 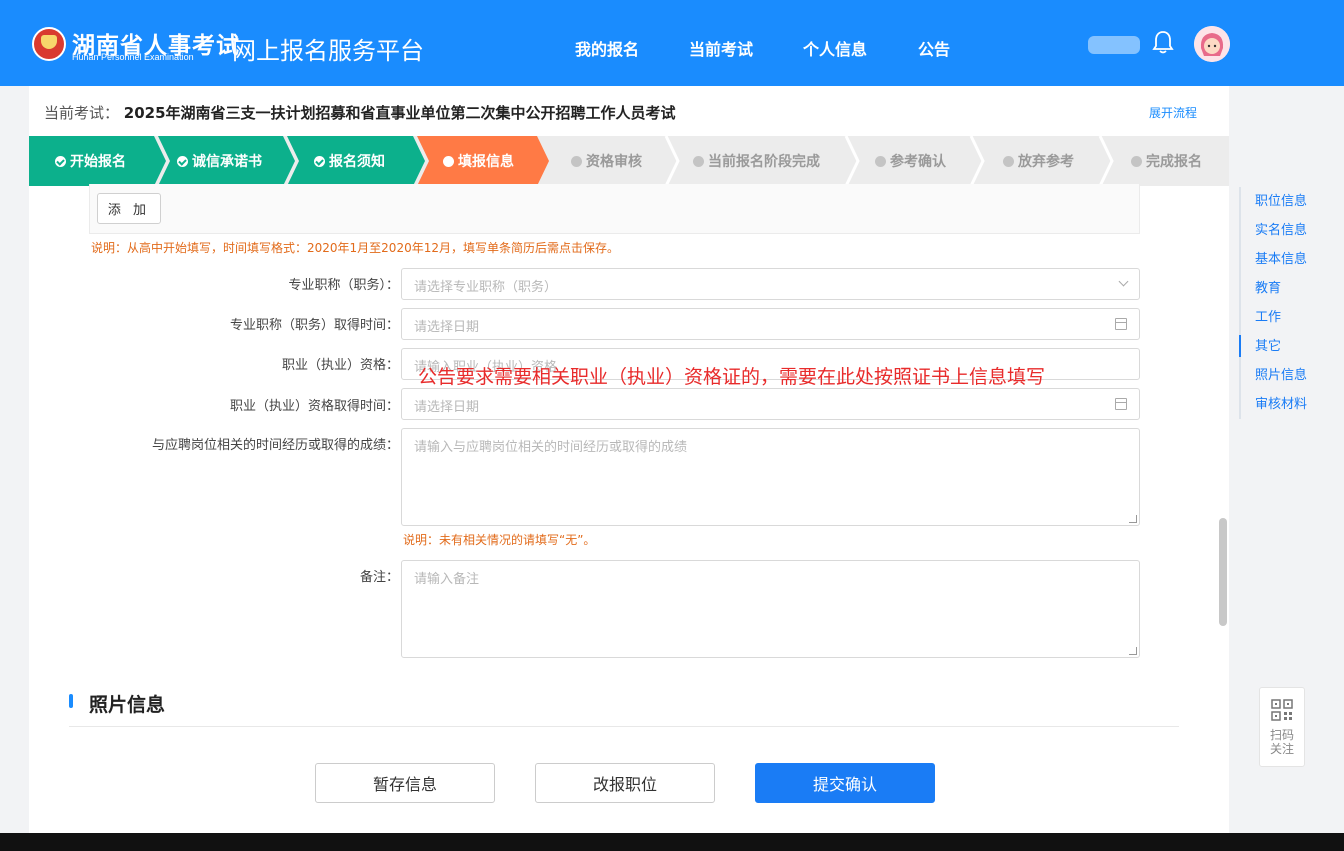 I want to click on submit-button: 提交确认, so click(x=845, y=783).